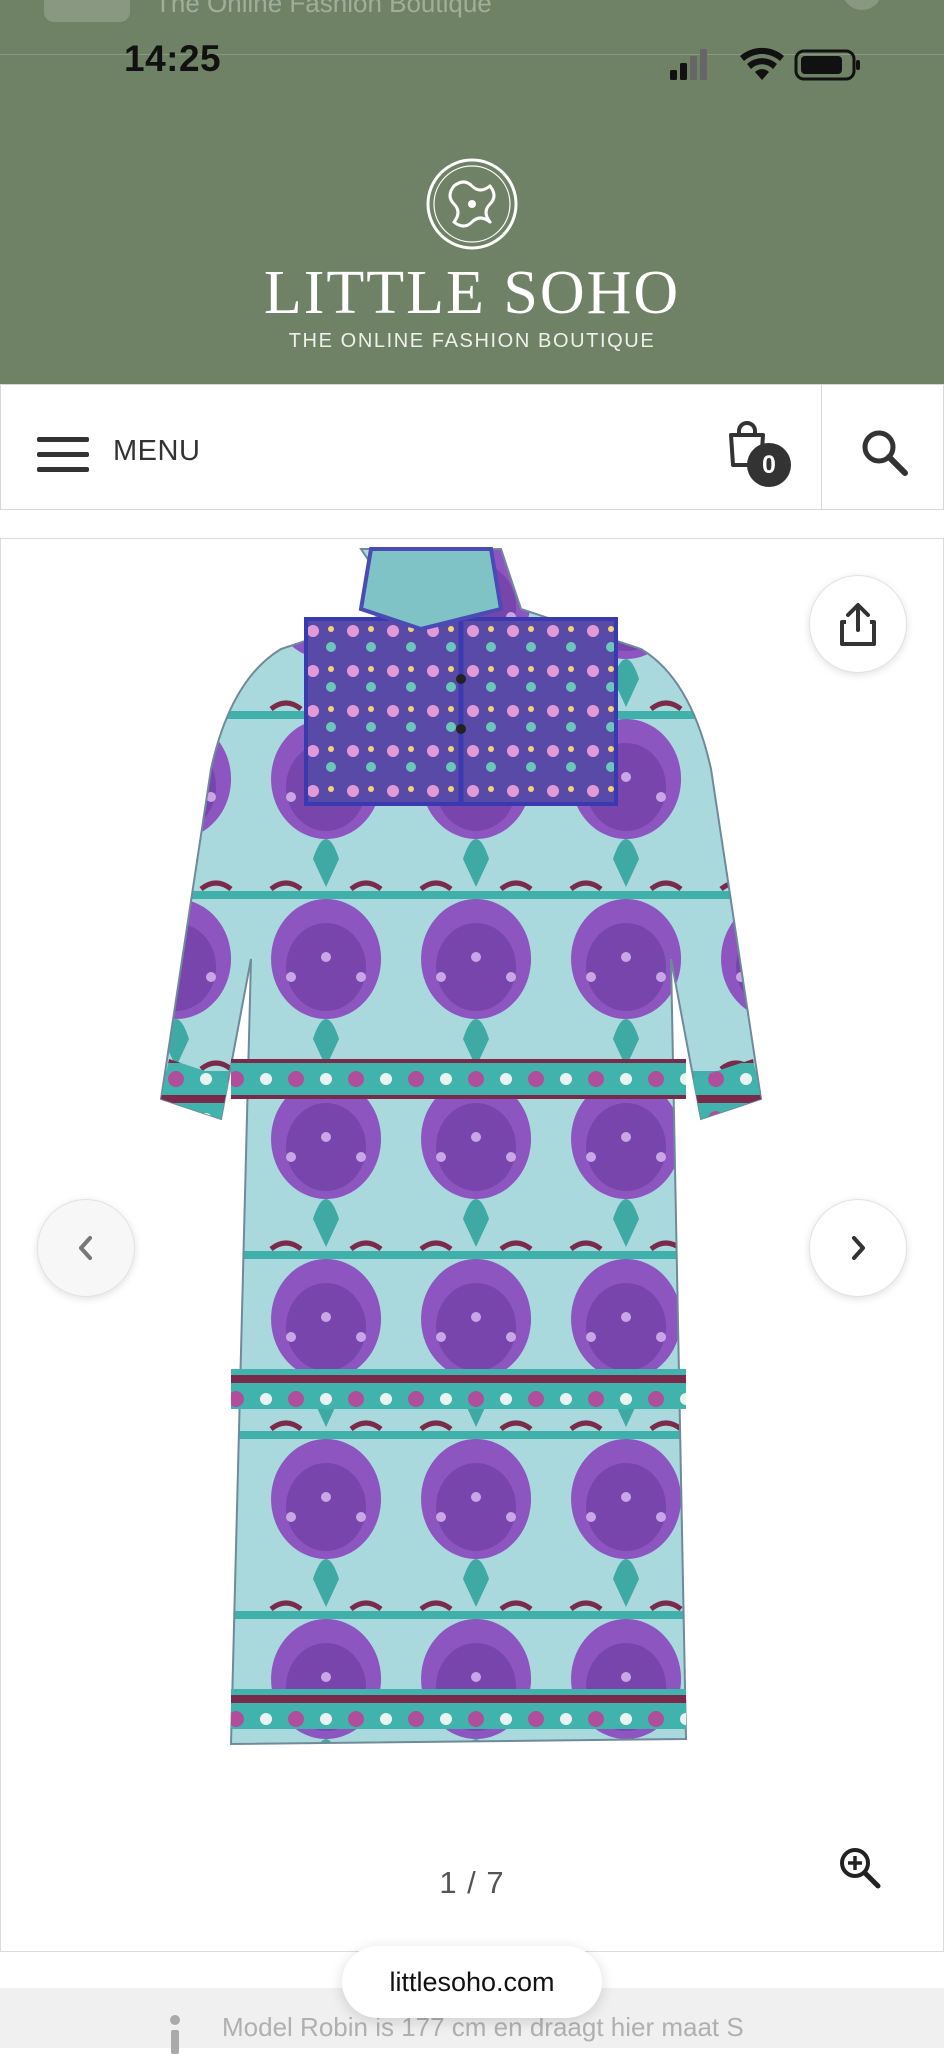  What do you see at coordinates (472, 1982) in the screenshot?
I see `browser-url-bar: littlesoho.com` at bounding box center [472, 1982].